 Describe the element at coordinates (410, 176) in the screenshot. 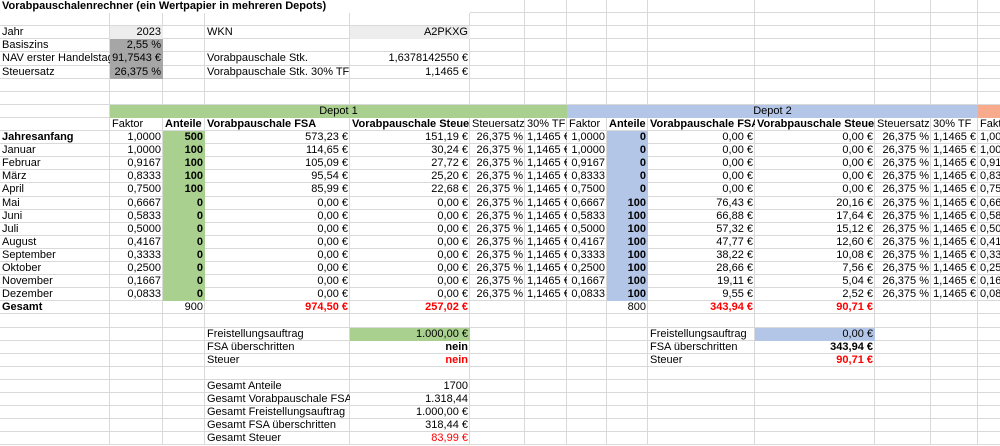

I see `steuer-cell: 25,20 €` at that location.